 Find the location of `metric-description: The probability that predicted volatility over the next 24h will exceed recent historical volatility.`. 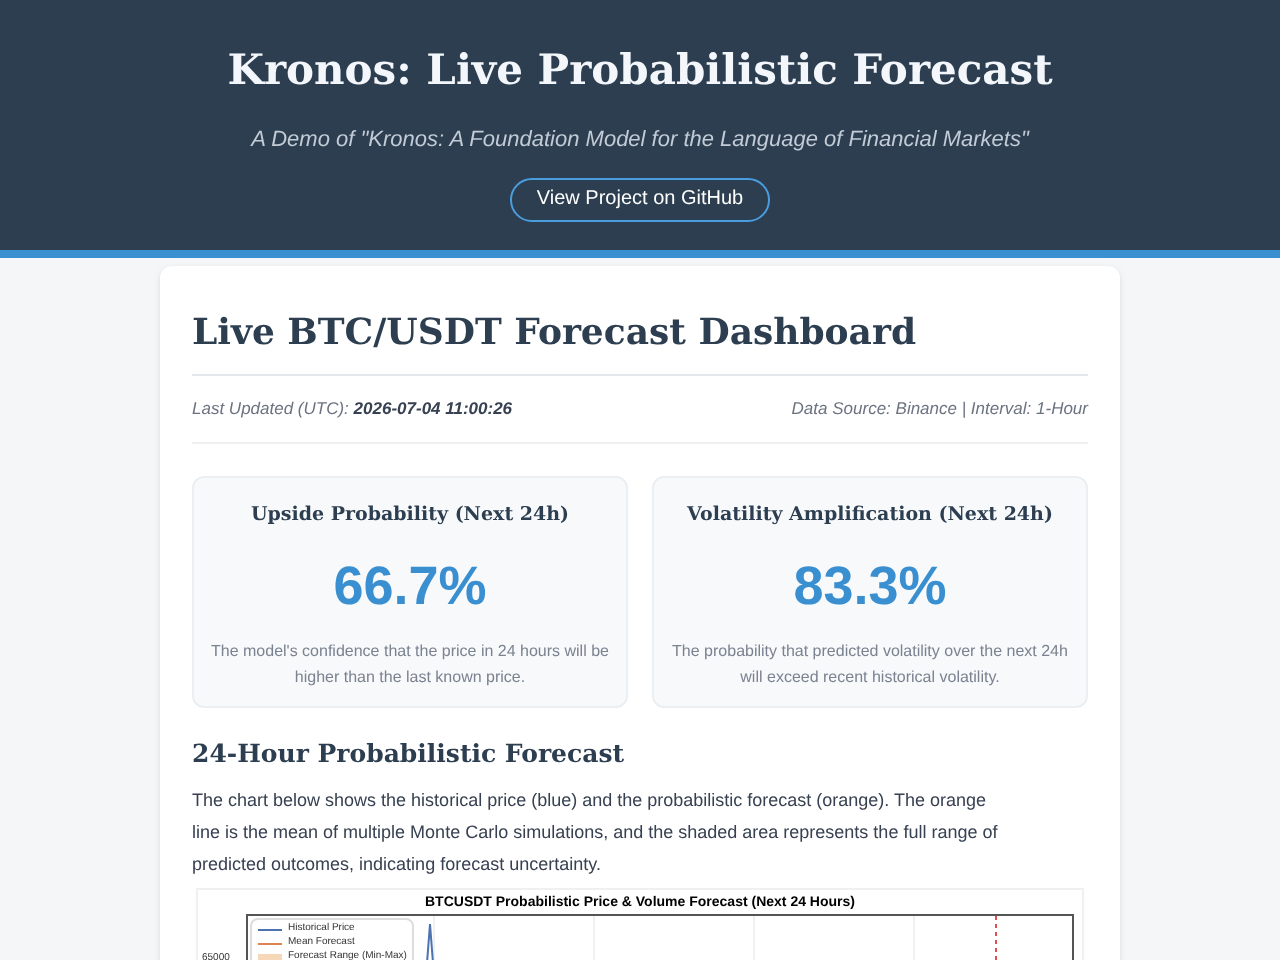

metric-description: The probability that predicted volatility over the next 24h will exceed recent historical volatility. is located at coordinates (870, 665).